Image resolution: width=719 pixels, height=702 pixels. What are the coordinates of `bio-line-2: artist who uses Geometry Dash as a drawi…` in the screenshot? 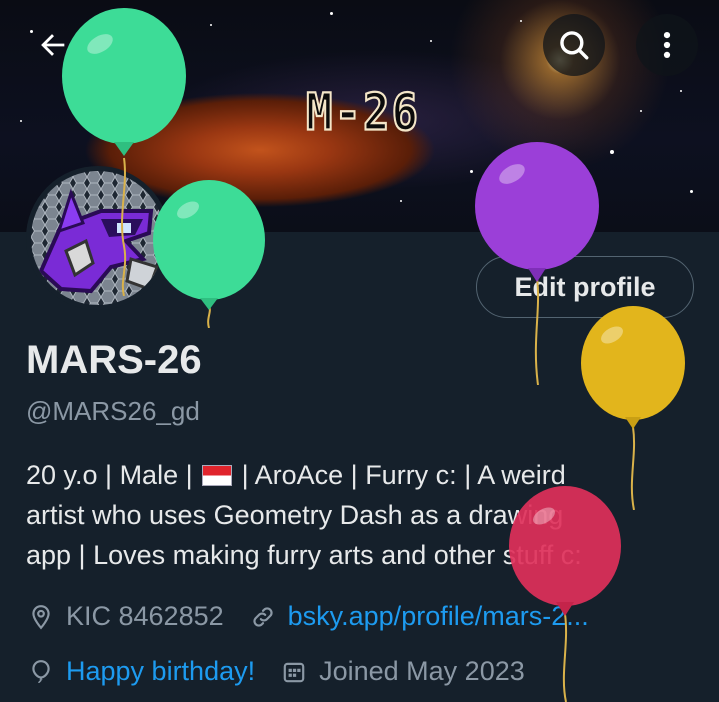 It's located at (295, 515).